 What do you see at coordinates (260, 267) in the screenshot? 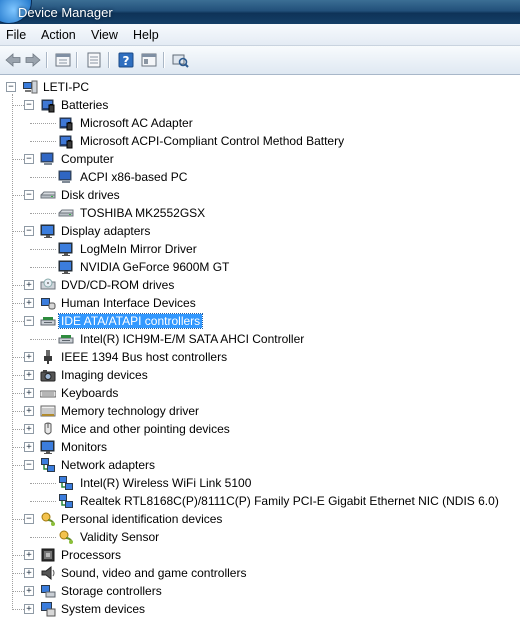
I see `tree-device: NVIDIA GeForce 9600M GT` at bounding box center [260, 267].